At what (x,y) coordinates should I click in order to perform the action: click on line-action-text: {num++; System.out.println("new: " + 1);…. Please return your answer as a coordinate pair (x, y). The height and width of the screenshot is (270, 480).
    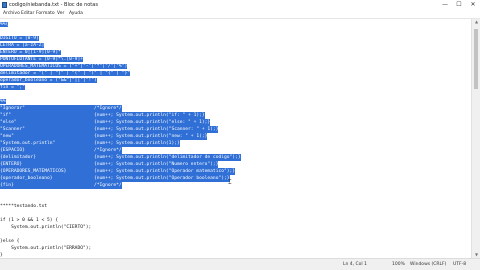
    Looking at the image, I should click on (151, 136).